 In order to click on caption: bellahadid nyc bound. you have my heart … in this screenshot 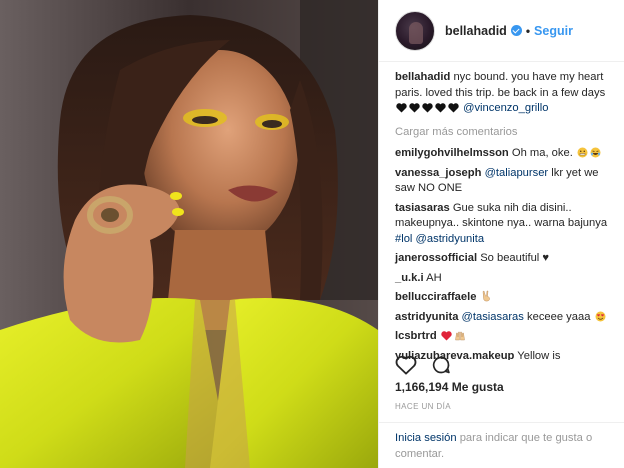, I will do `click(501, 93)`.